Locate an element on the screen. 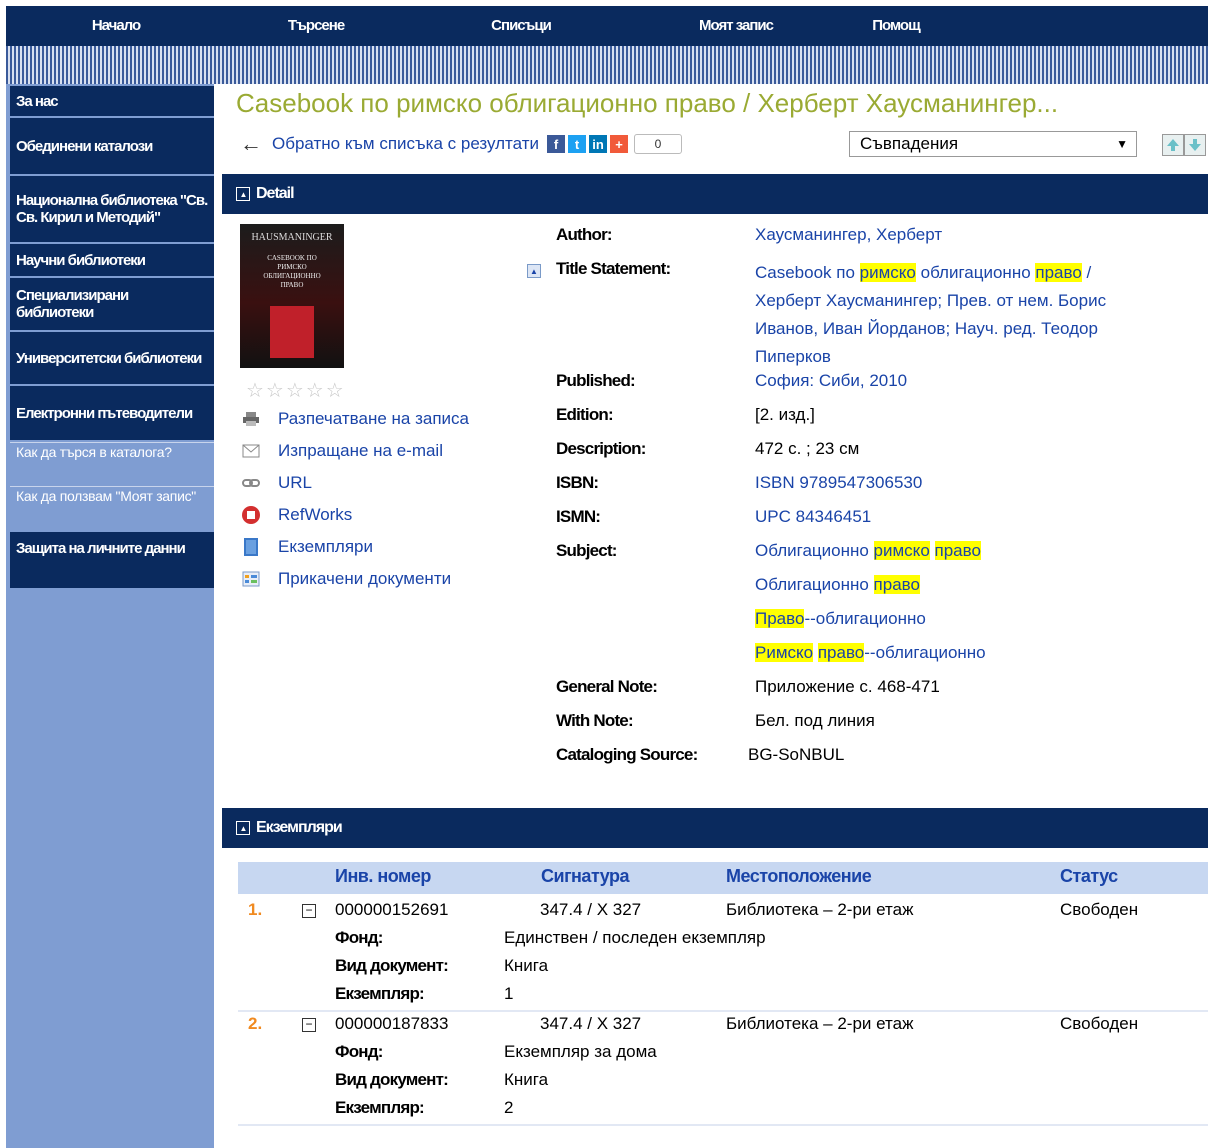 This screenshot has height=1148, width=1208. copies-action: Екземпляри is located at coordinates (306, 547).